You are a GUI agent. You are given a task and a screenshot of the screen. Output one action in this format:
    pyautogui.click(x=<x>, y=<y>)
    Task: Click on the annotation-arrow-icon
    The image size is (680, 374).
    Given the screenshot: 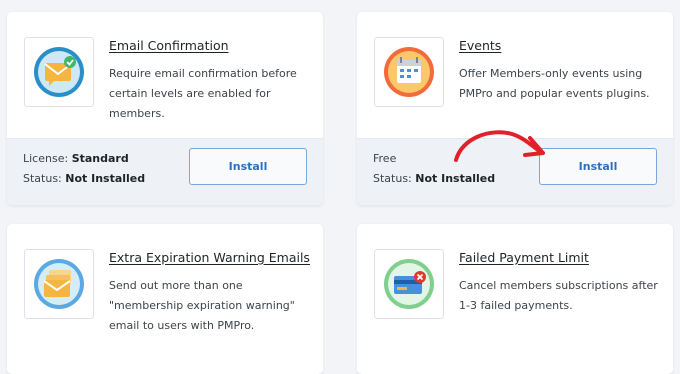 What is the action you would take?
    pyautogui.click(x=499, y=146)
    